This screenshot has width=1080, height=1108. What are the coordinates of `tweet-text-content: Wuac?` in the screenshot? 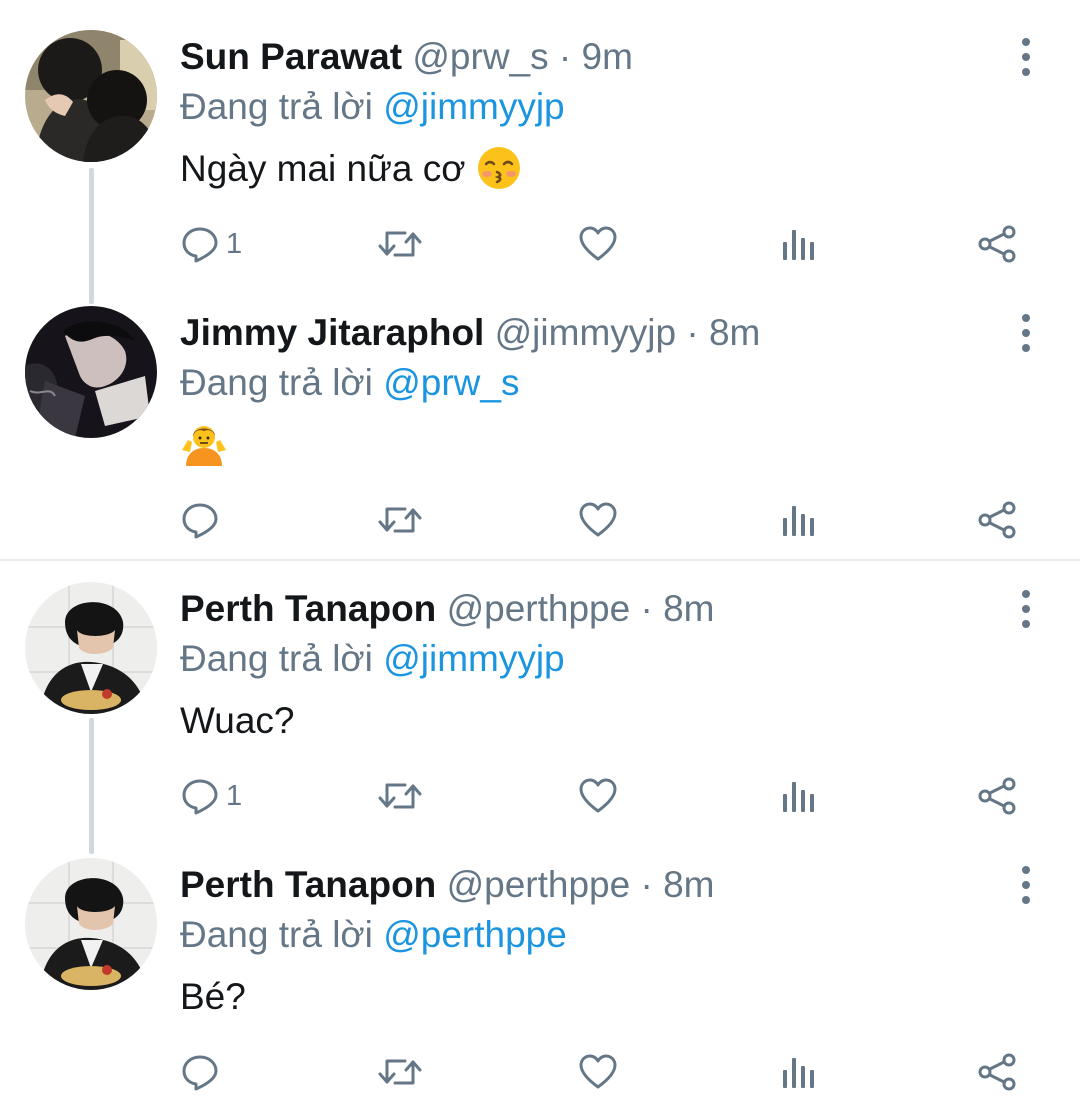 It's located at (237, 720).